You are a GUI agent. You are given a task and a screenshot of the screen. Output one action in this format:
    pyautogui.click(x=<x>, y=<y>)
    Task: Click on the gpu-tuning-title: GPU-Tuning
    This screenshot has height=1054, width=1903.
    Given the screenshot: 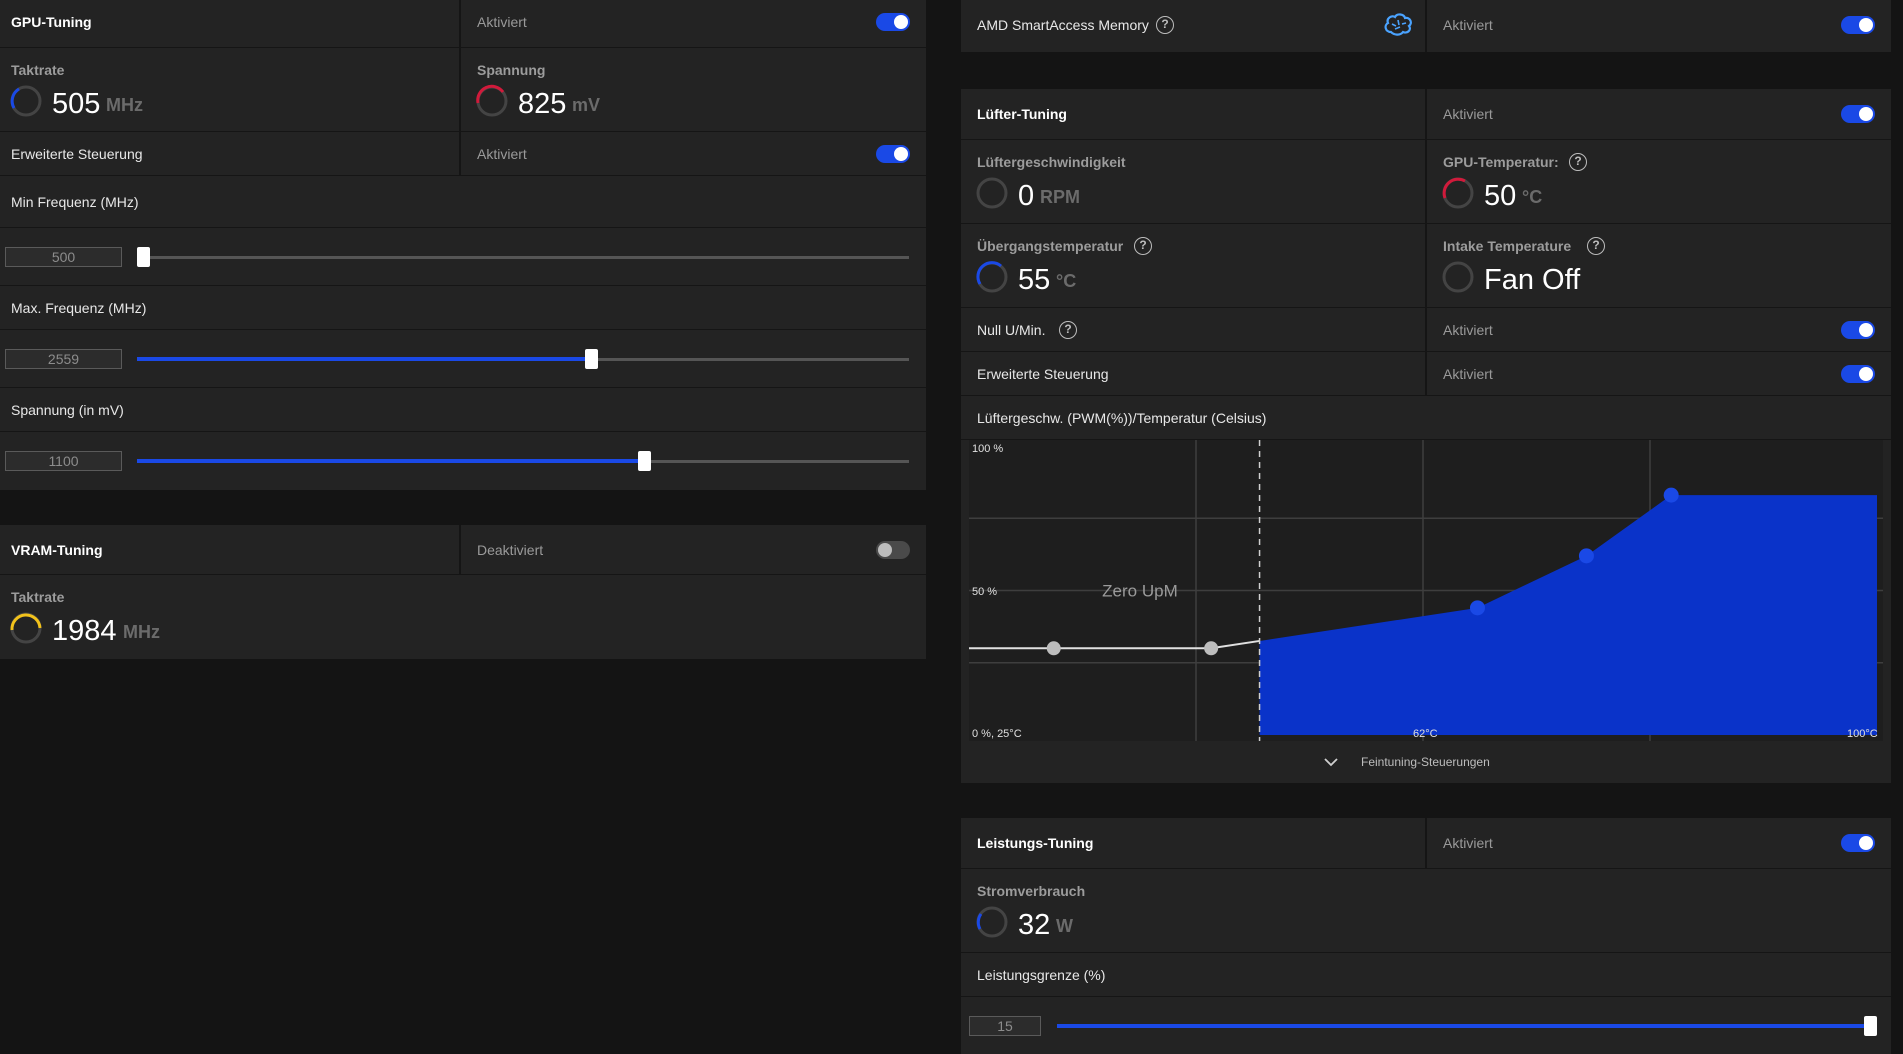 What is the action you would take?
    pyautogui.click(x=51, y=22)
    